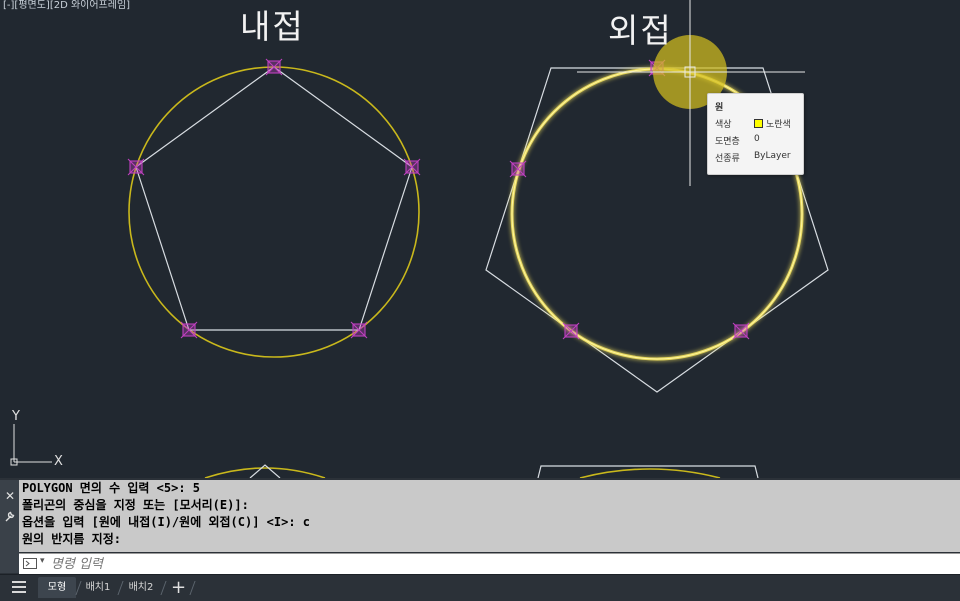  I want to click on tooltip-row-color: 색상 노란색, so click(759, 123).